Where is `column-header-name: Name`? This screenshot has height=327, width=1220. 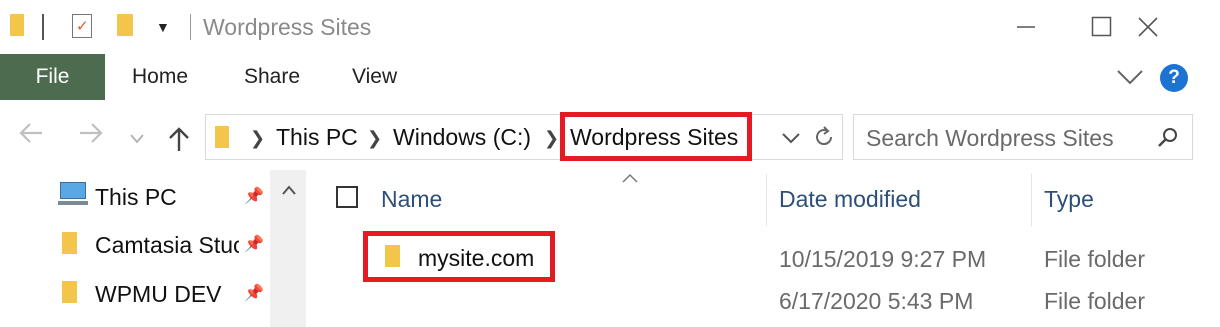
column-header-name: Name is located at coordinates (411, 199).